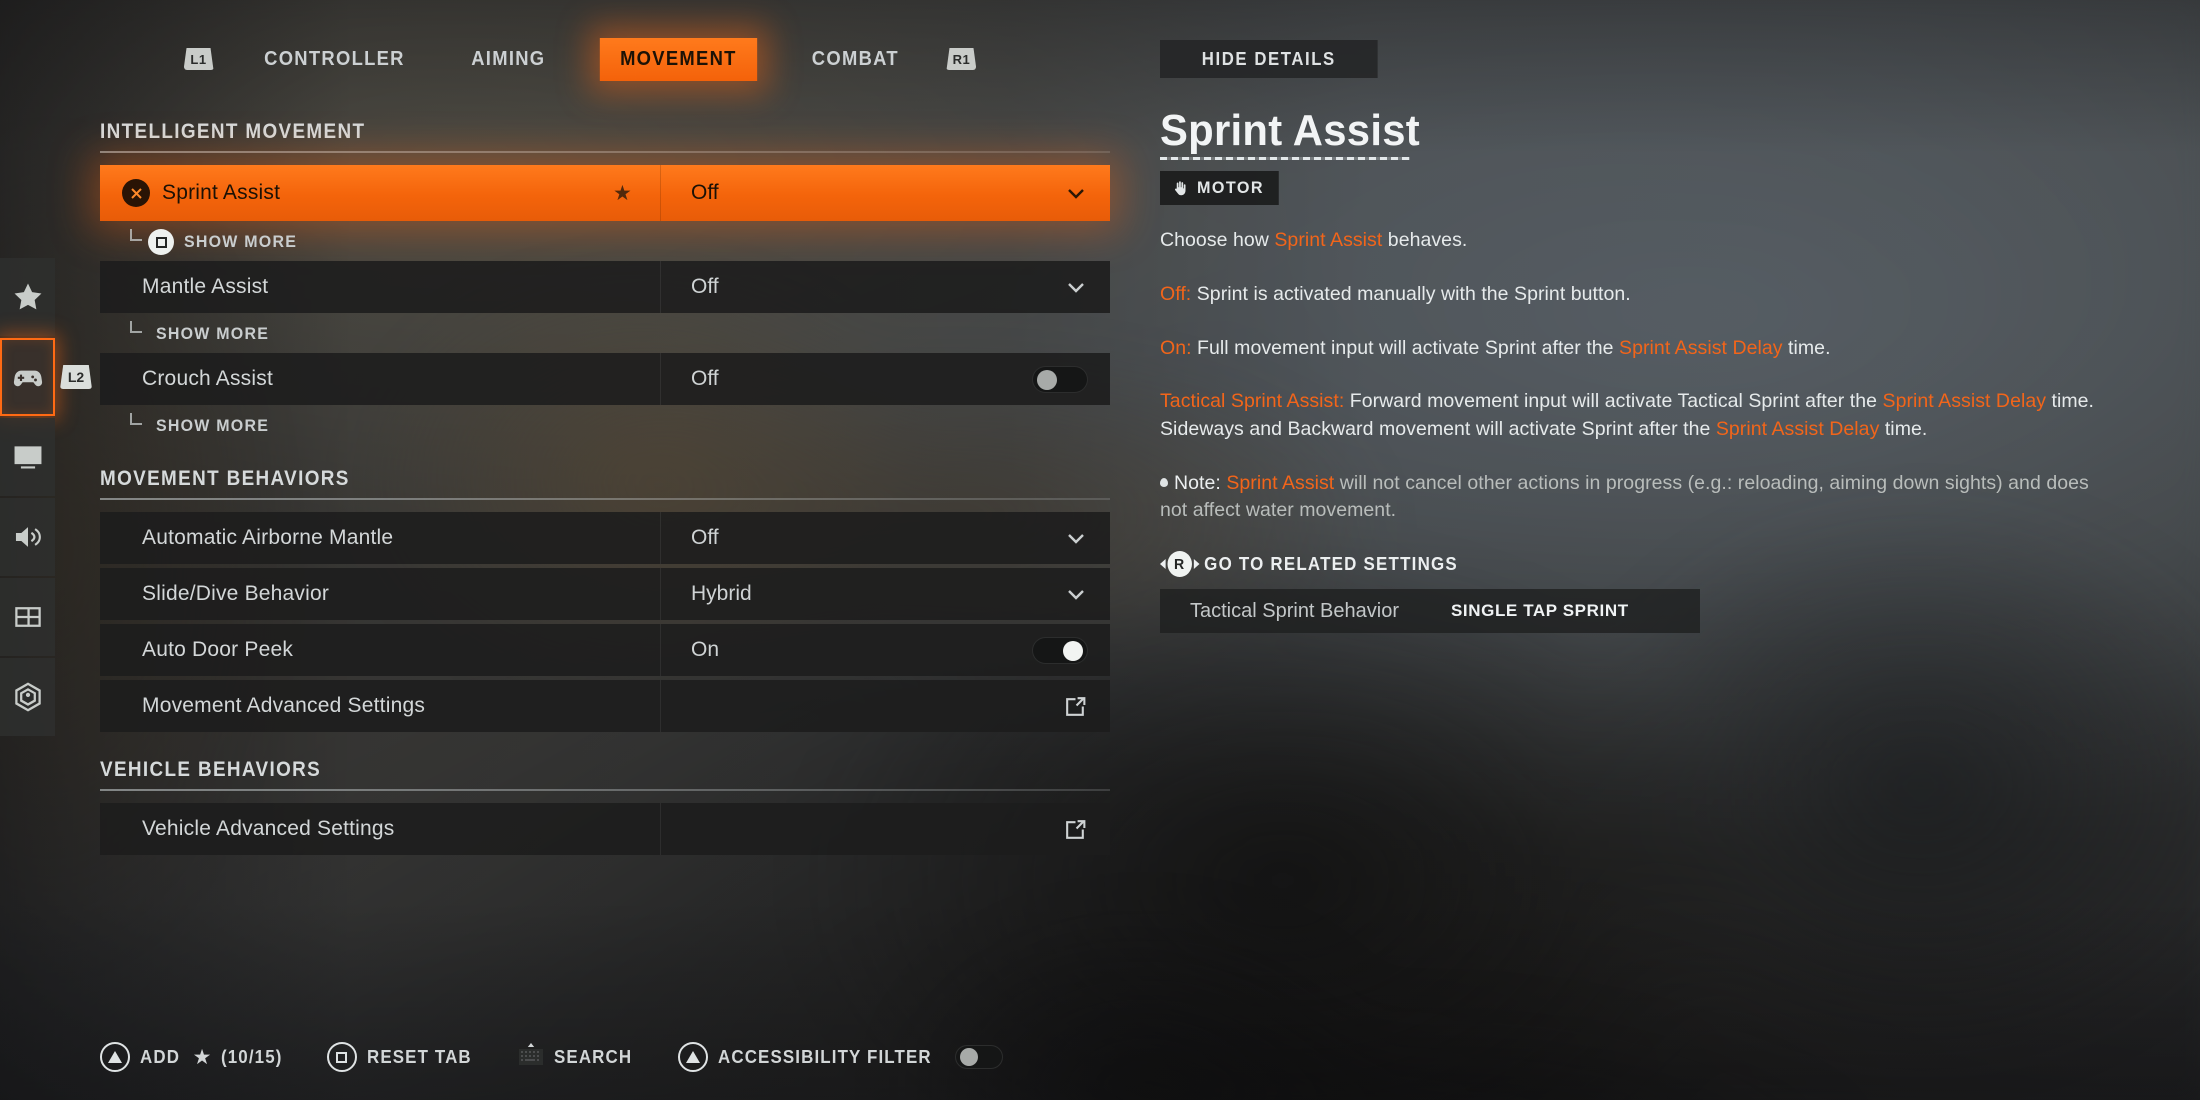  I want to click on sidebar-item-audio, so click(27, 537).